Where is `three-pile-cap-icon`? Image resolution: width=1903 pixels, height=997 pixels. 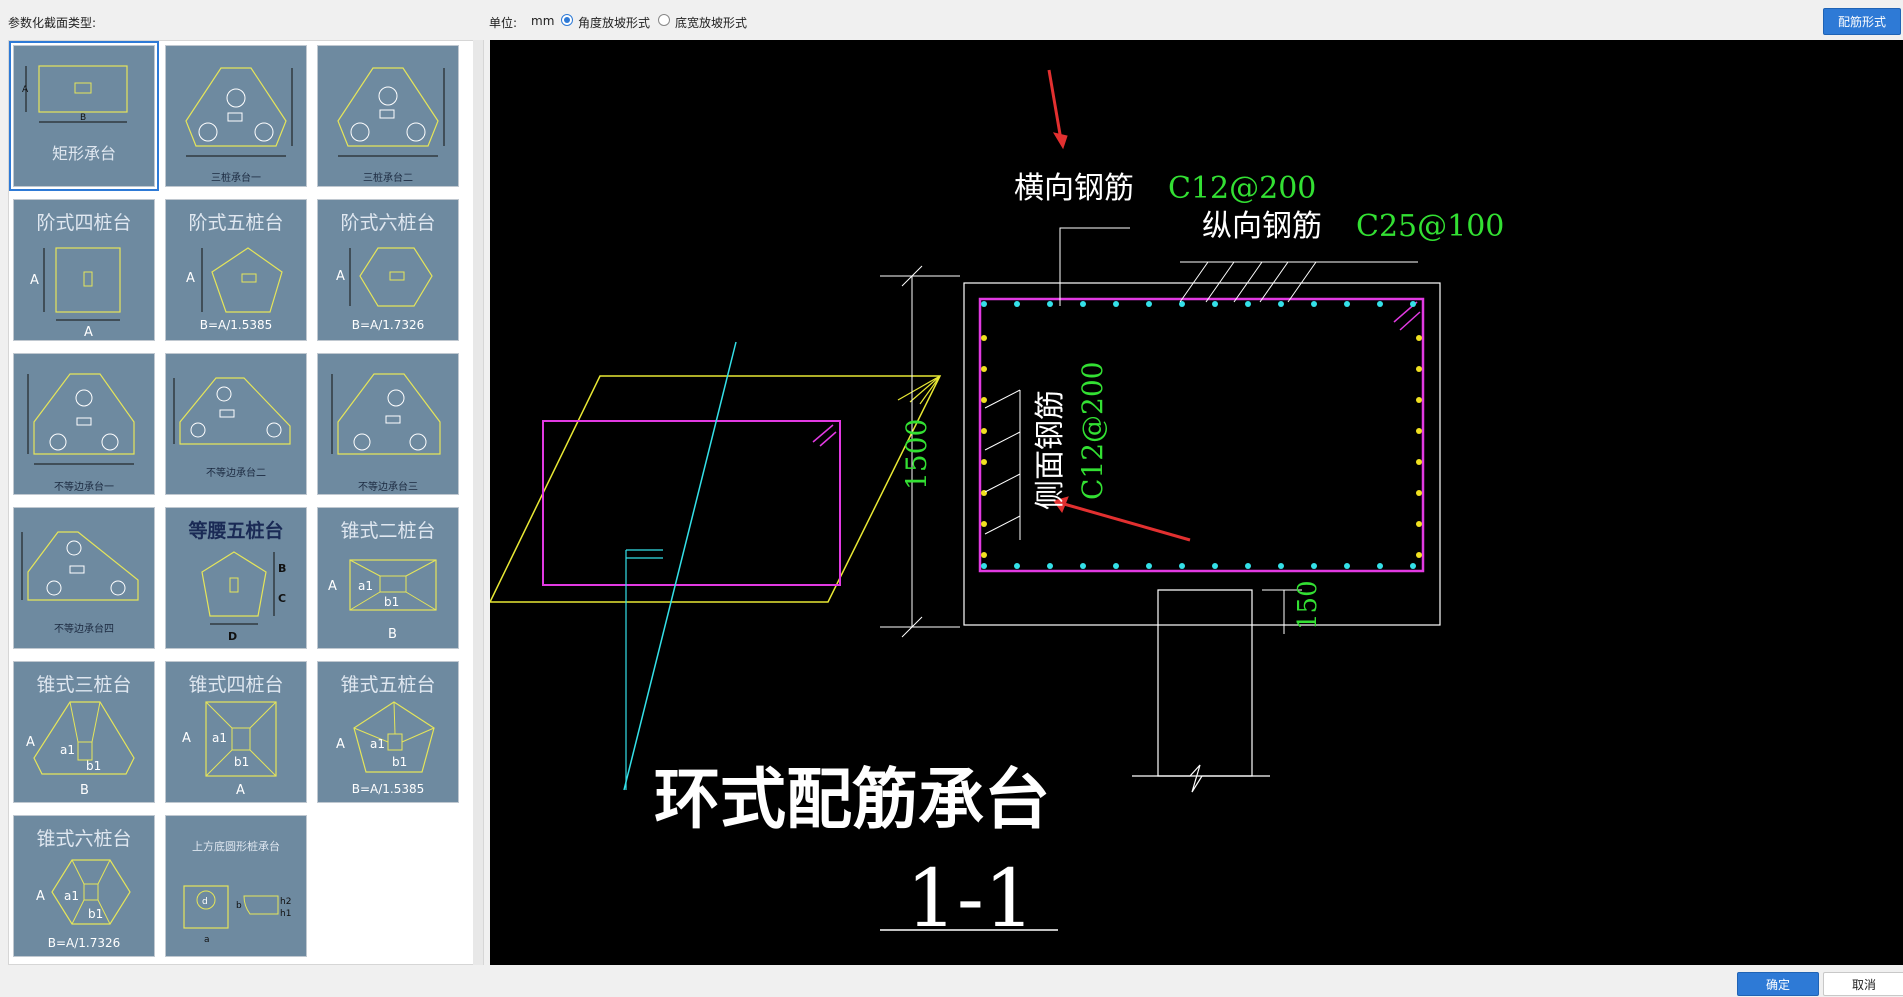
three-pile-cap-icon is located at coordinates (391, 112).